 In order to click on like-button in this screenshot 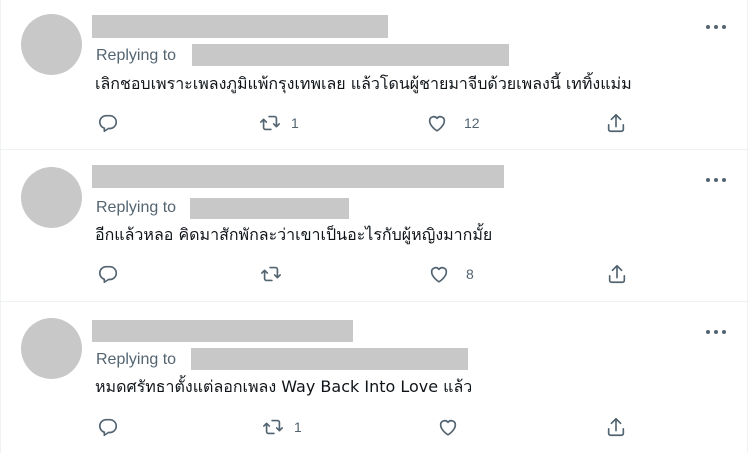, I will do `click(456, 427)`.